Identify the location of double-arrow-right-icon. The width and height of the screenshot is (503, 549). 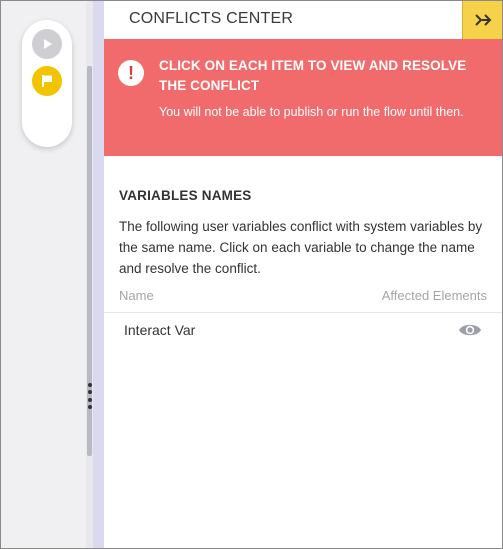
(482, 20).